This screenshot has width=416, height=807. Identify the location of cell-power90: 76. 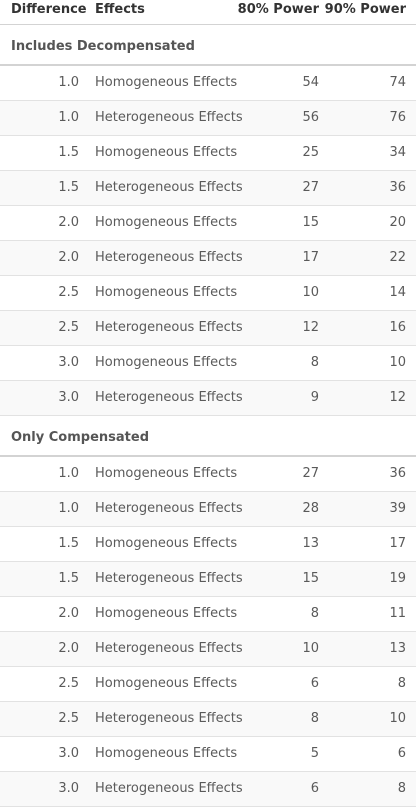
(397, 117).